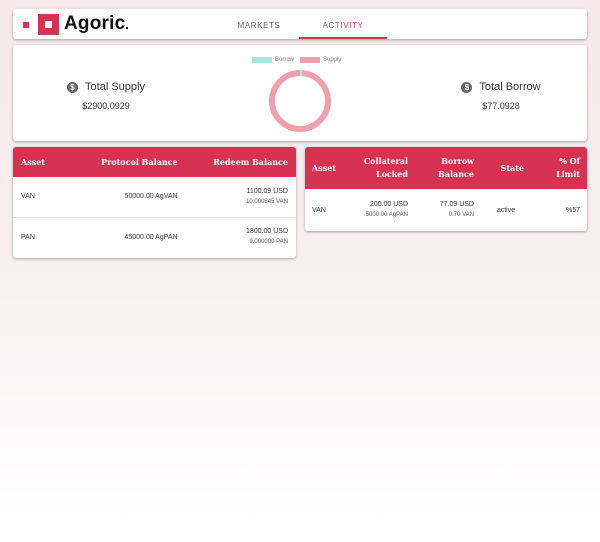  I want to click on redeem-token: 9.000000 PAN, so click(268, 242).